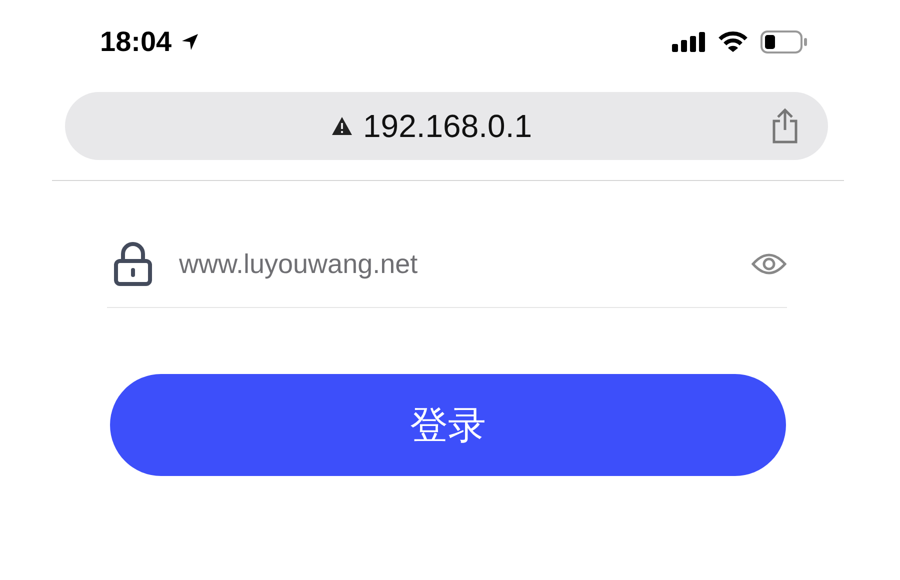  I want to click on lock-icon, so click(133, 264).